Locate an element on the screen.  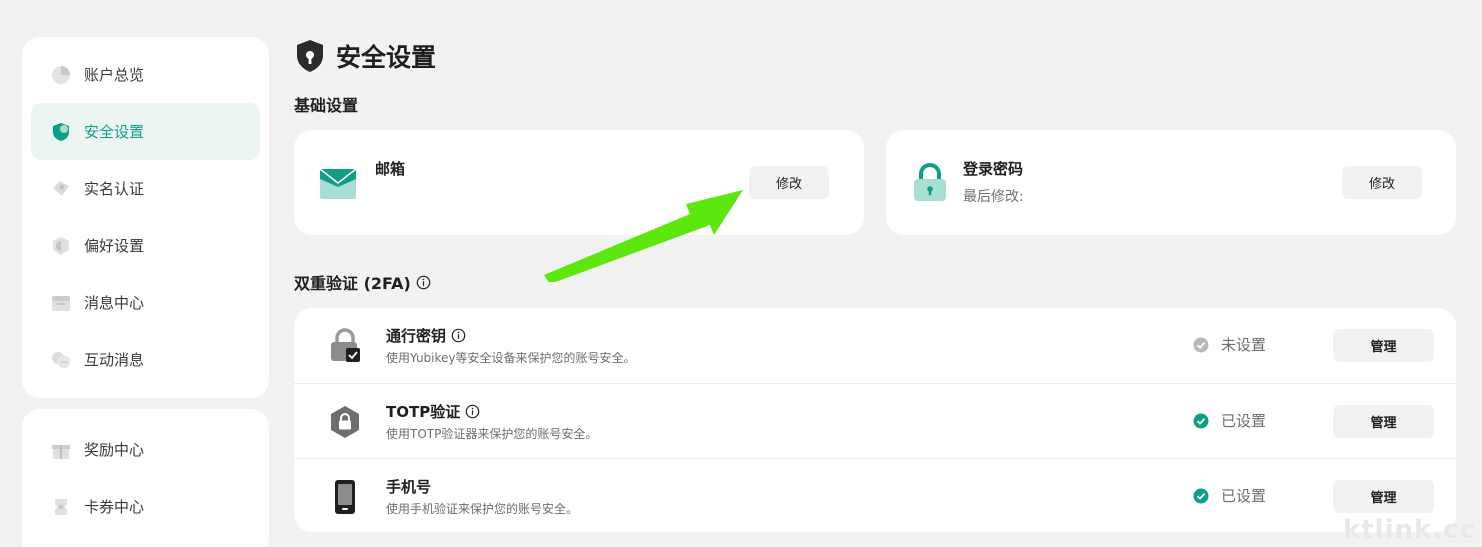
twofa-name: TOTP验证 is located at coordinates (433, 411).